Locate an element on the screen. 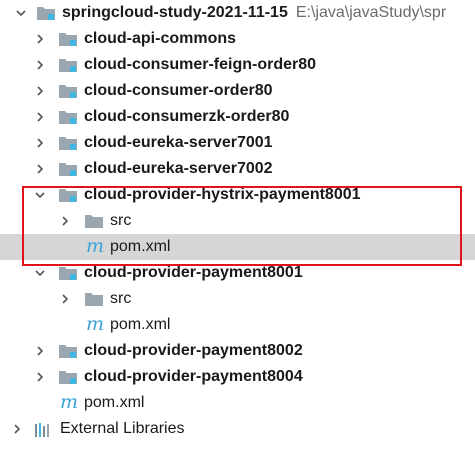  module-label: cloud-provider-payment8002 is located at coordinates (193, 350).